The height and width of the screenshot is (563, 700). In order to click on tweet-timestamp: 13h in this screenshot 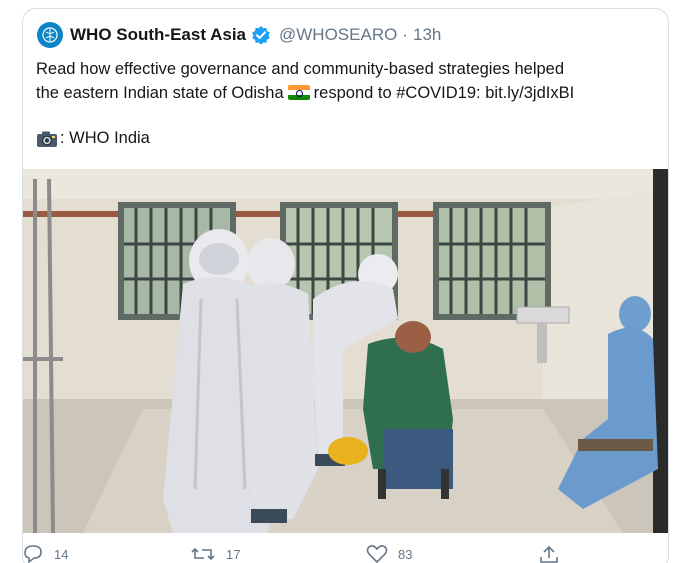, I will do `click(427, 35)`.